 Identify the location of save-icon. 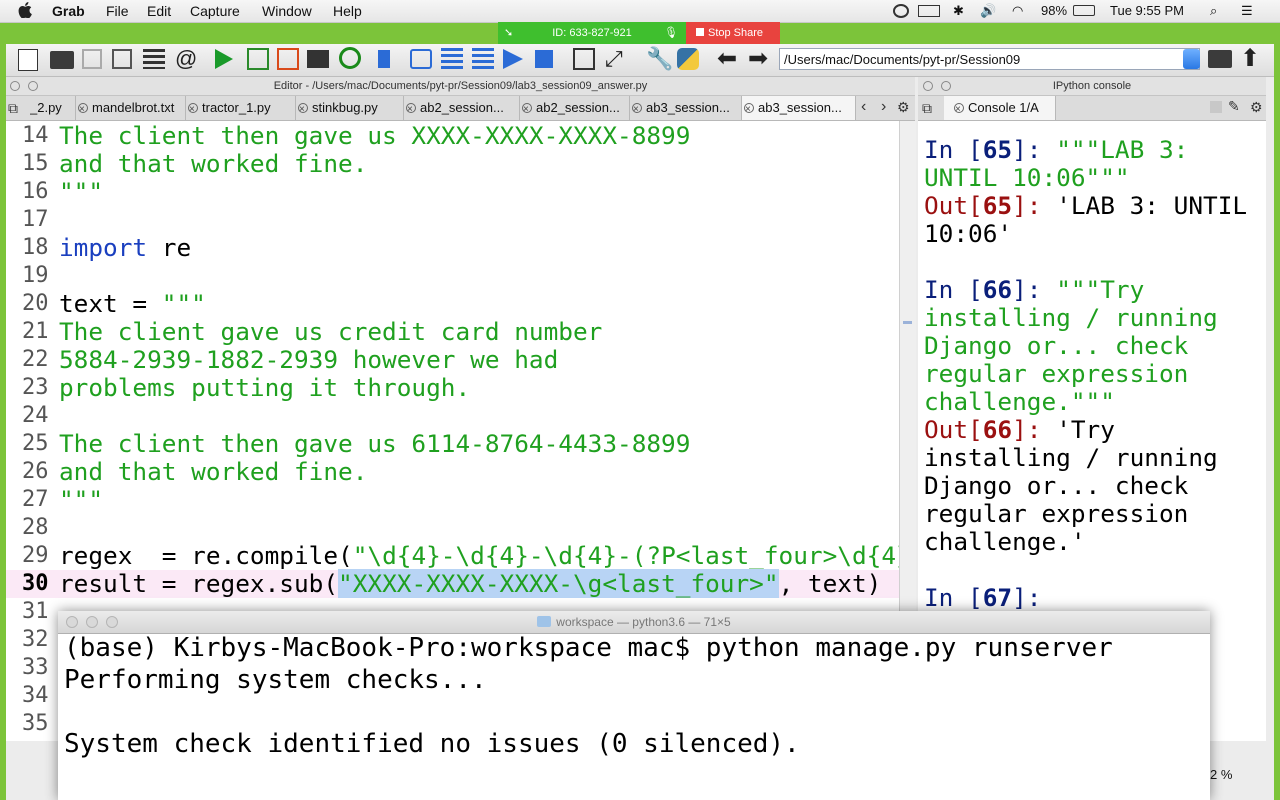
(92, 59).